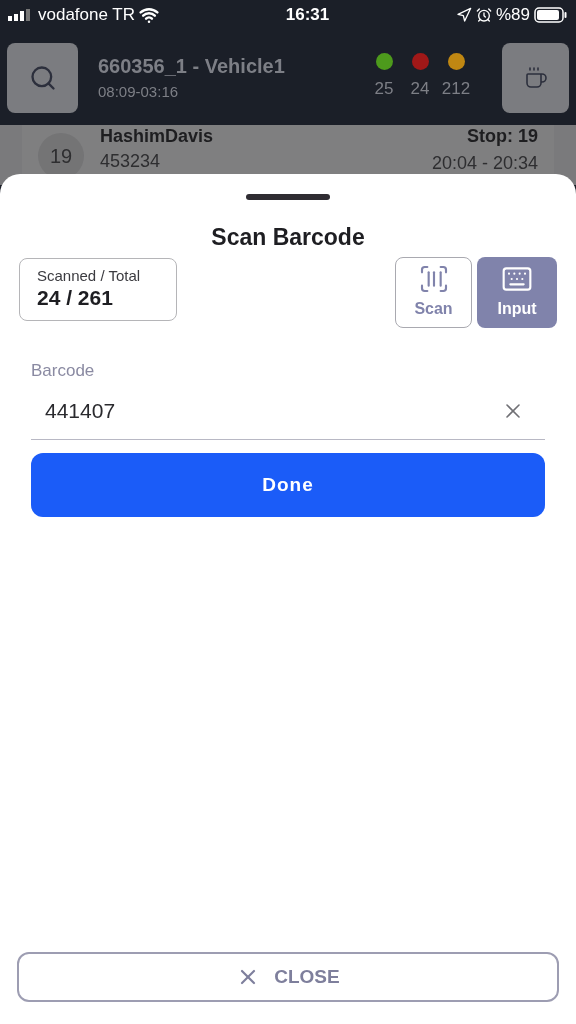 This screenshot has height=1024, width=576. Describe the element at coordinates (483, 15) in the screenshot. I see `alarm-icon` at that location.